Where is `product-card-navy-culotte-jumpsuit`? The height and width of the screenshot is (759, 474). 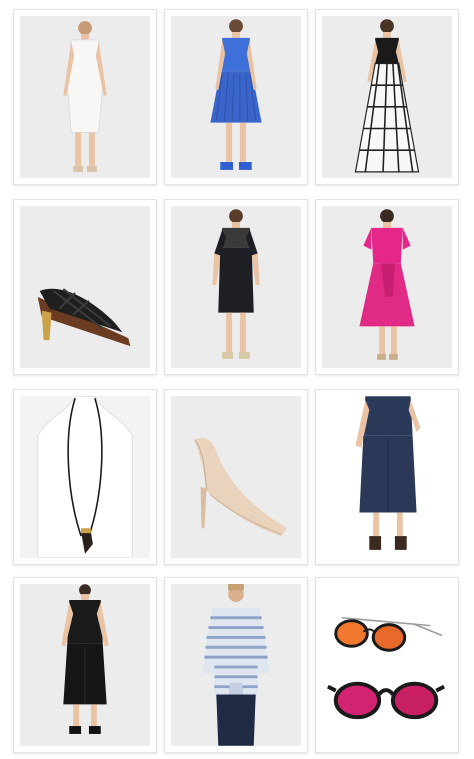 product-card-navy-culotte-jumpsuit is located at coordinates (387, 477).